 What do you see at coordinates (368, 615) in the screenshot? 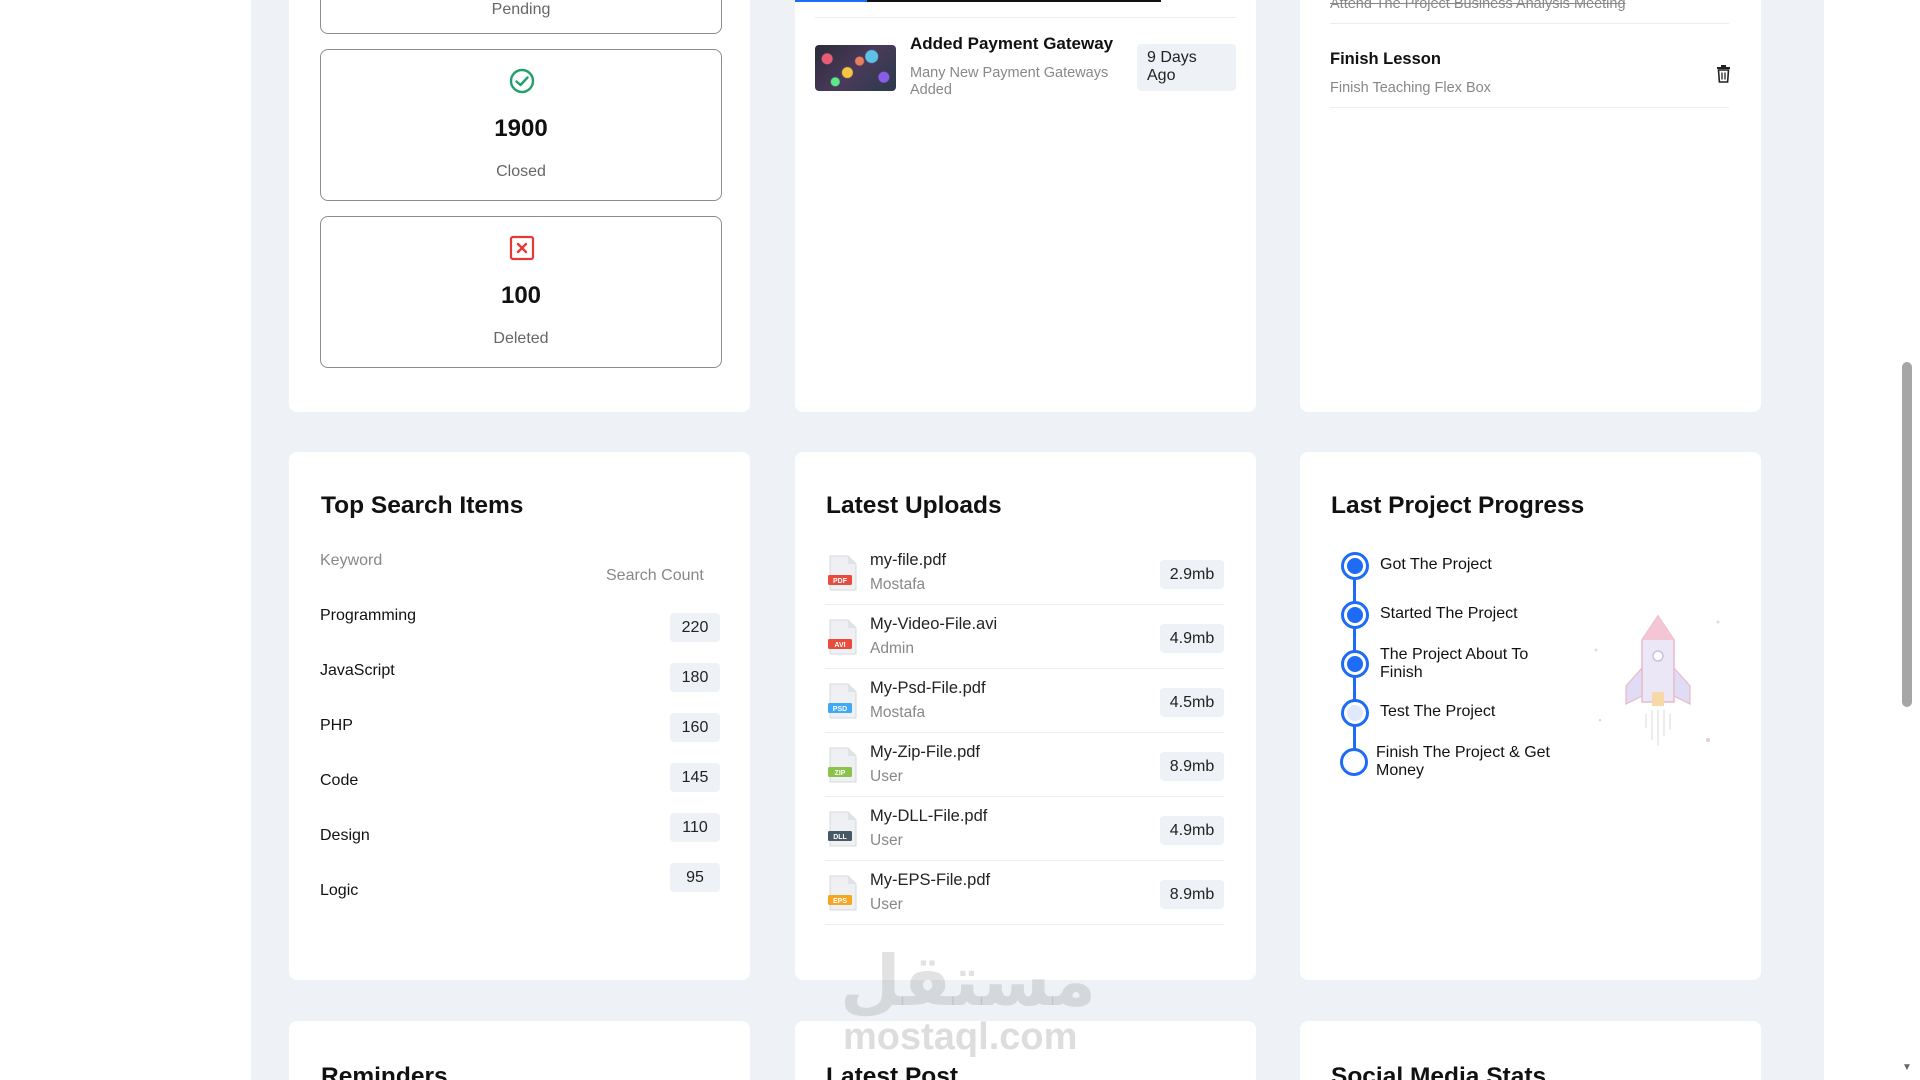
I see `keyword-label: Programming` at bounding box center [368, 615].